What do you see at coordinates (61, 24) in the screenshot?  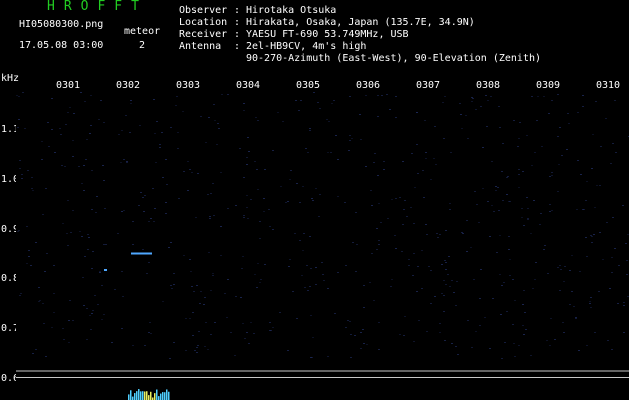 I see `file-name: HI05080300.png` at bounding box center [61, 24].